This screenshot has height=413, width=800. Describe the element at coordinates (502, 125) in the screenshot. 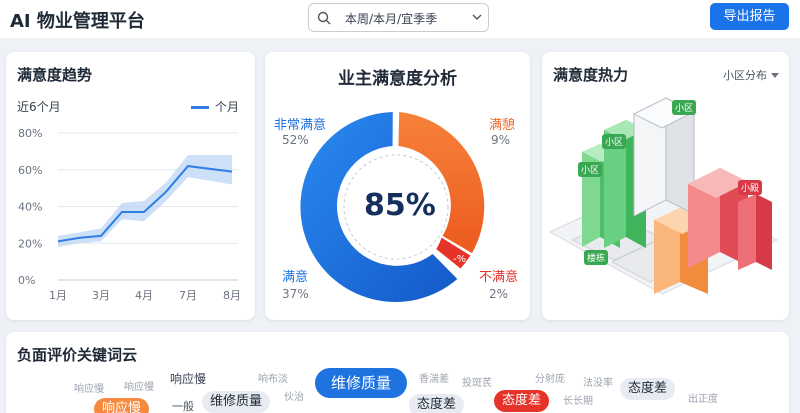

I see `label-good: 满憩` at that location.